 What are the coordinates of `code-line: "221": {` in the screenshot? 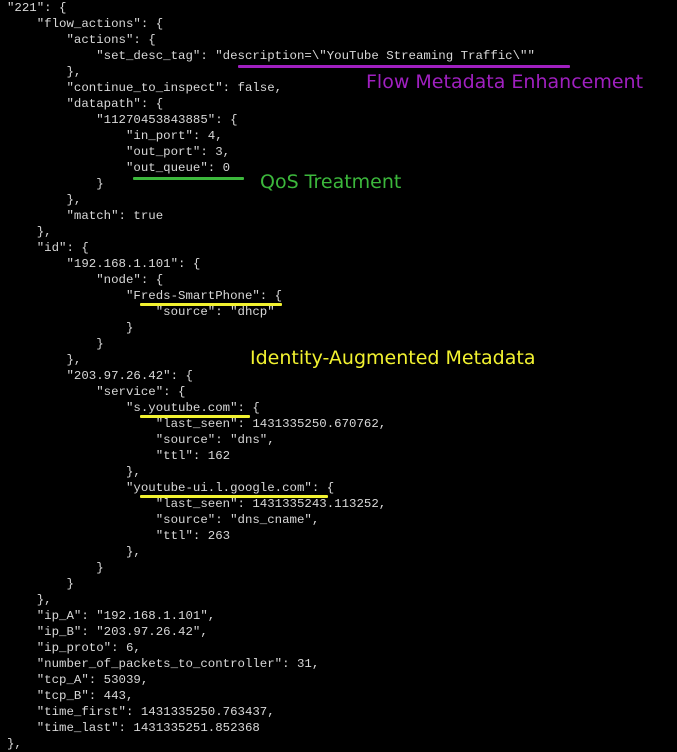 It's located at (37, 8).